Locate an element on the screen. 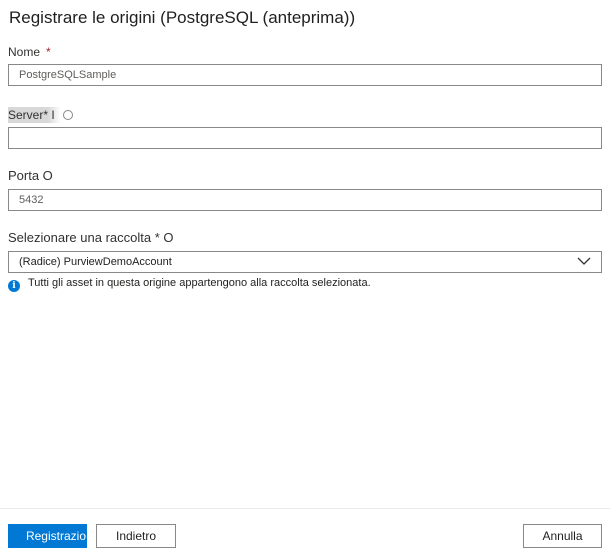  collection-label: Selezionare una raccolta * O is located at coordinates (91, 237).